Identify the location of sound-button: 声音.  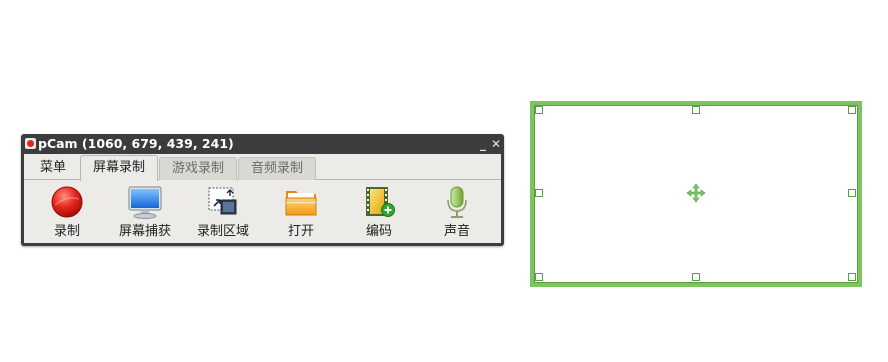
(457, 211).